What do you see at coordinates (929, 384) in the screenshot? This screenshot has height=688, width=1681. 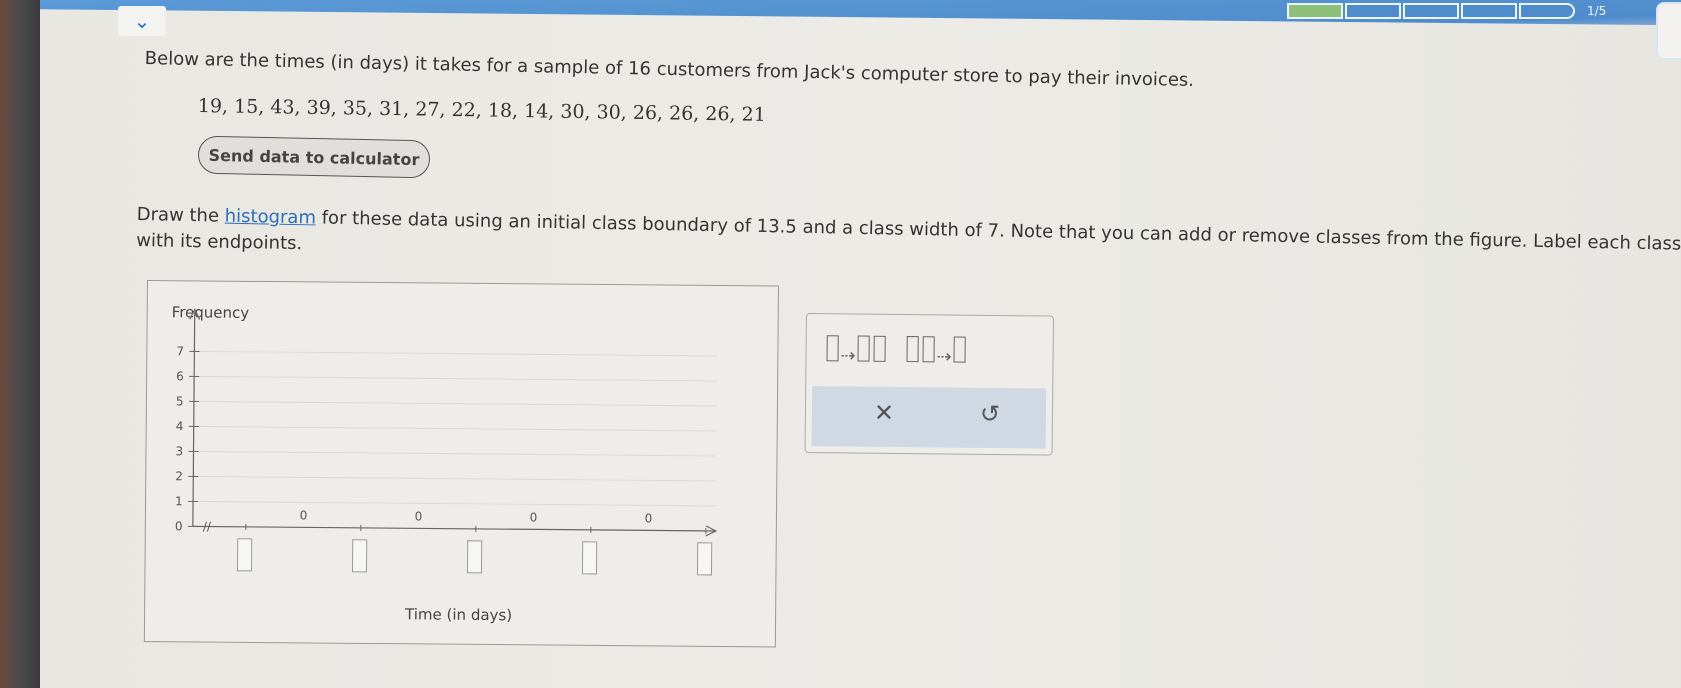 I see `graph-toolbox: ⇢ ⇢ ✕ ↺` at bounding box center [929, 384].